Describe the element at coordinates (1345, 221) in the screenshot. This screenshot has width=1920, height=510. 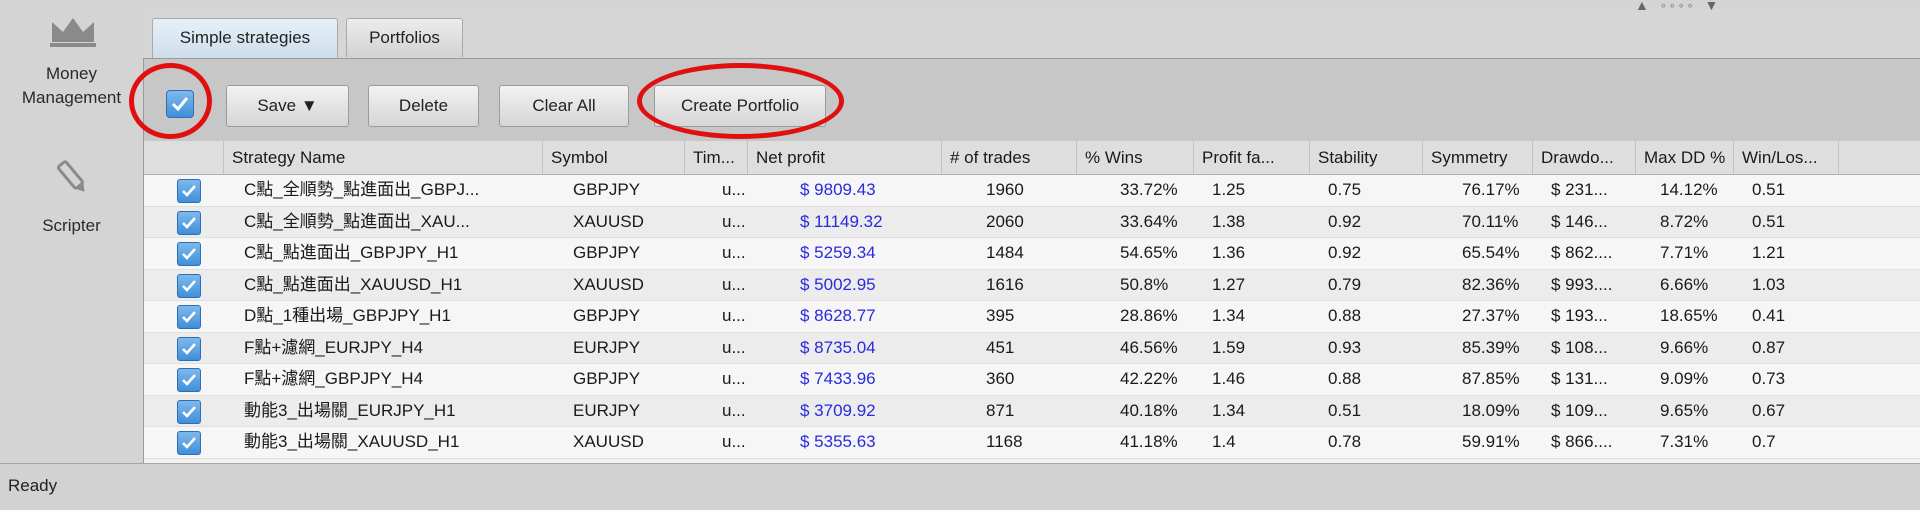
I see `cell-stability: 0.92` at that location.